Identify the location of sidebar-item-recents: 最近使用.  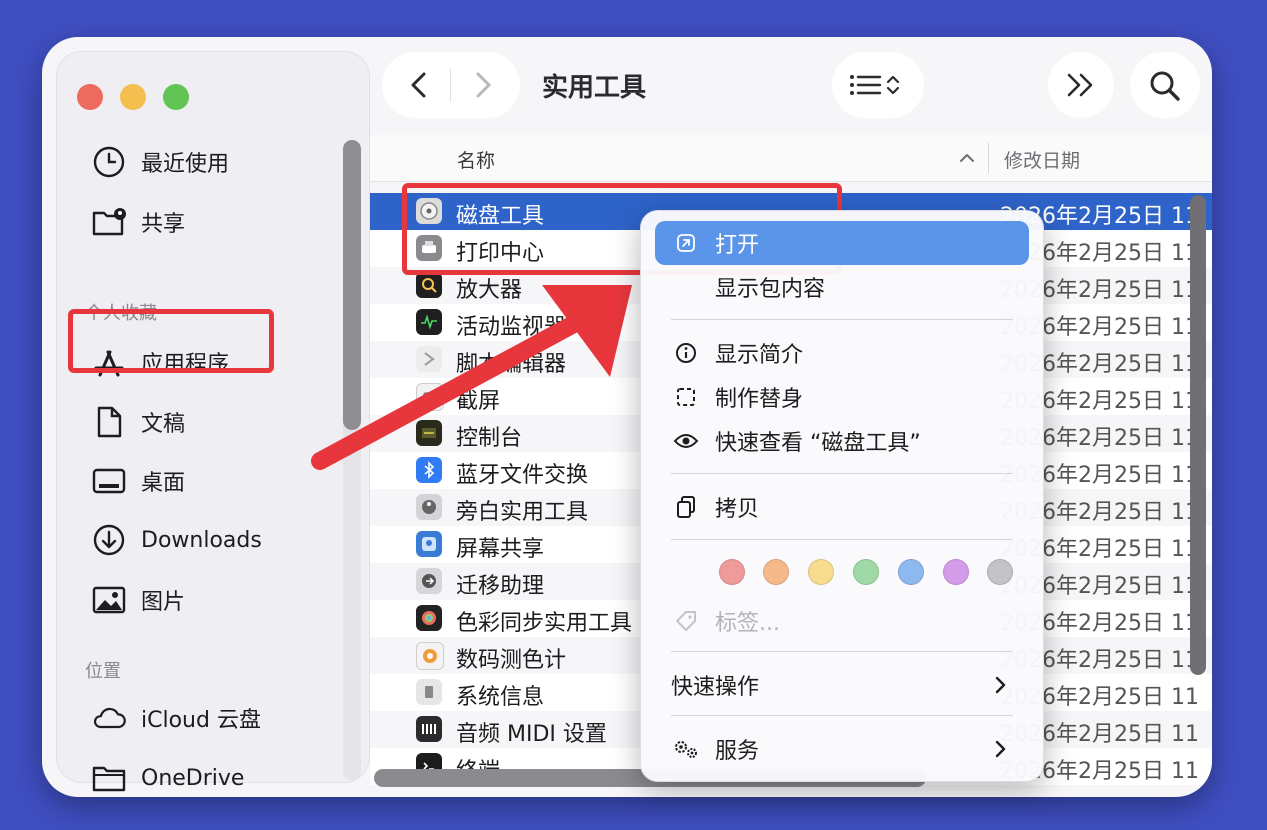
(160, 162).